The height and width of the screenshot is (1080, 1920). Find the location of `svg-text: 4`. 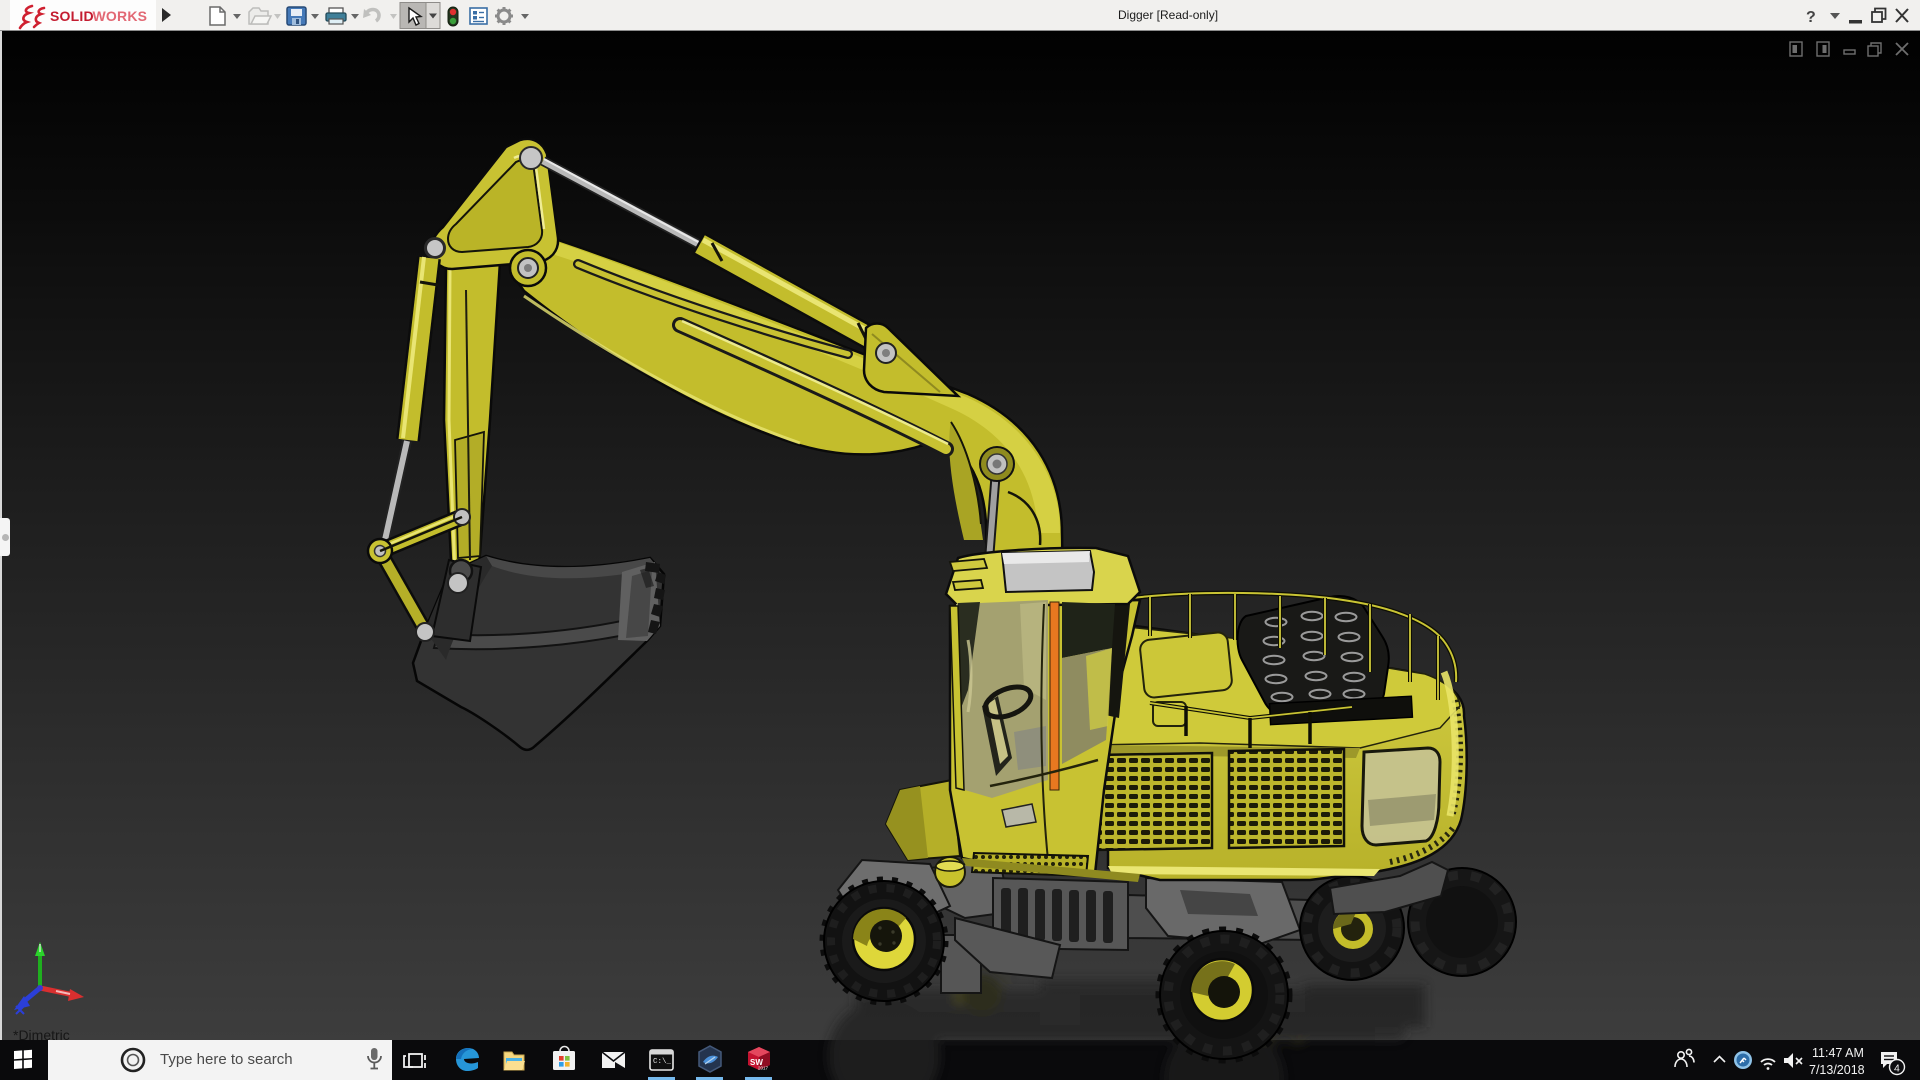

svg-text: 4 is located at coordinates (1897, 1069).